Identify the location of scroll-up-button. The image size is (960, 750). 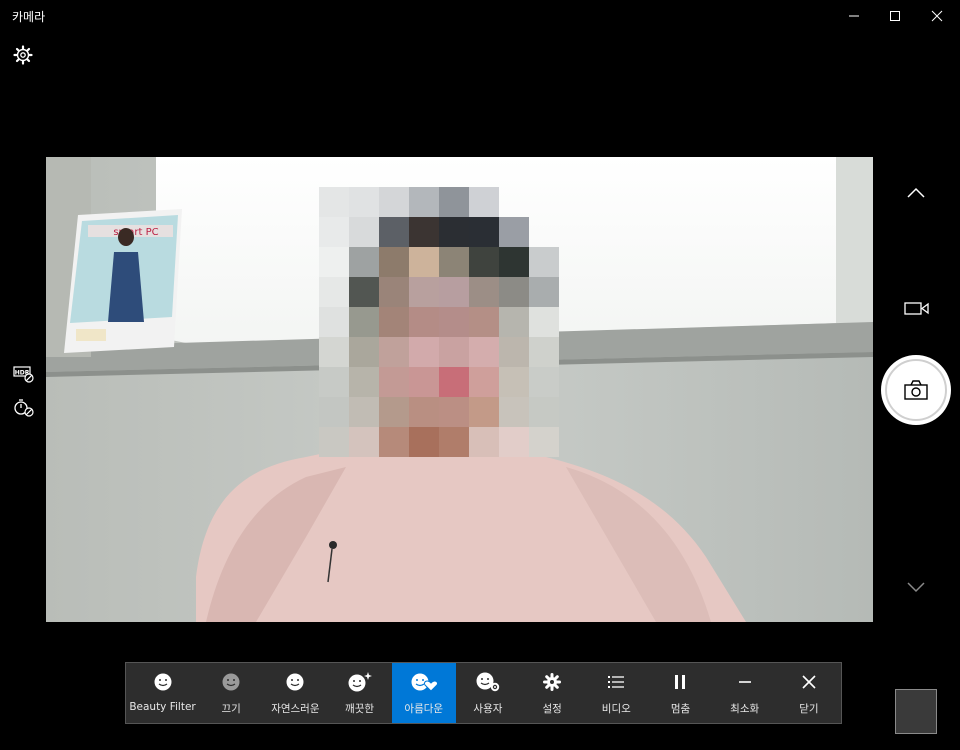
(916, 193).